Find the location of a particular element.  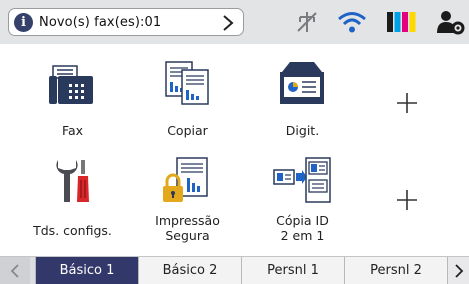

tile-all-settings: Tds. configs. is located at coordinates (72, 202).